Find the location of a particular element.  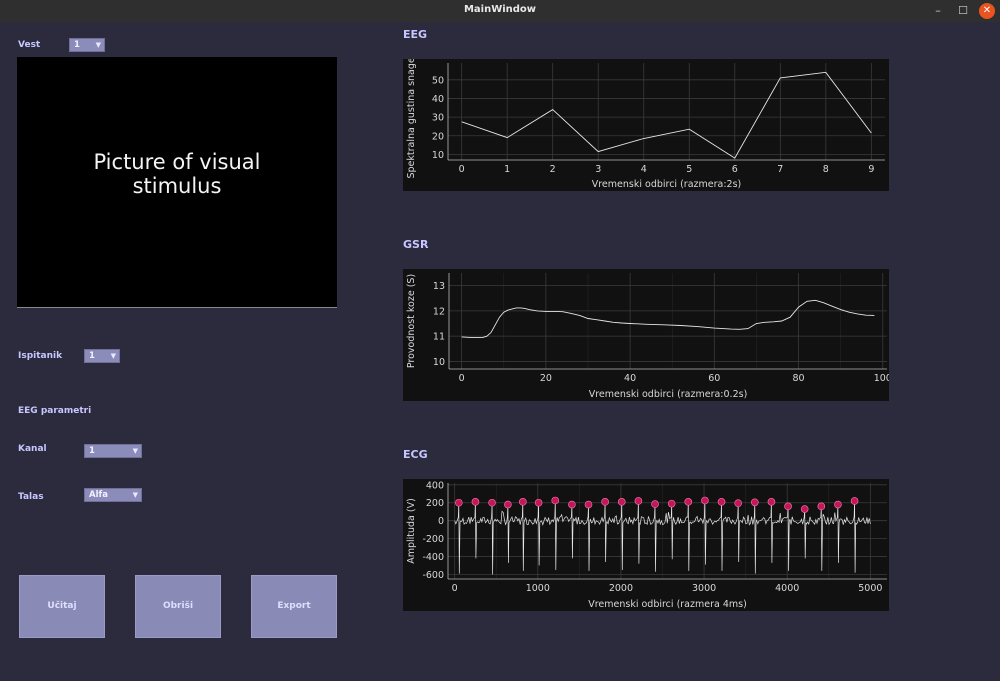

x-axis-label: Vremenski odbirci (razmera:2s) is located at coordinates (667, 184).